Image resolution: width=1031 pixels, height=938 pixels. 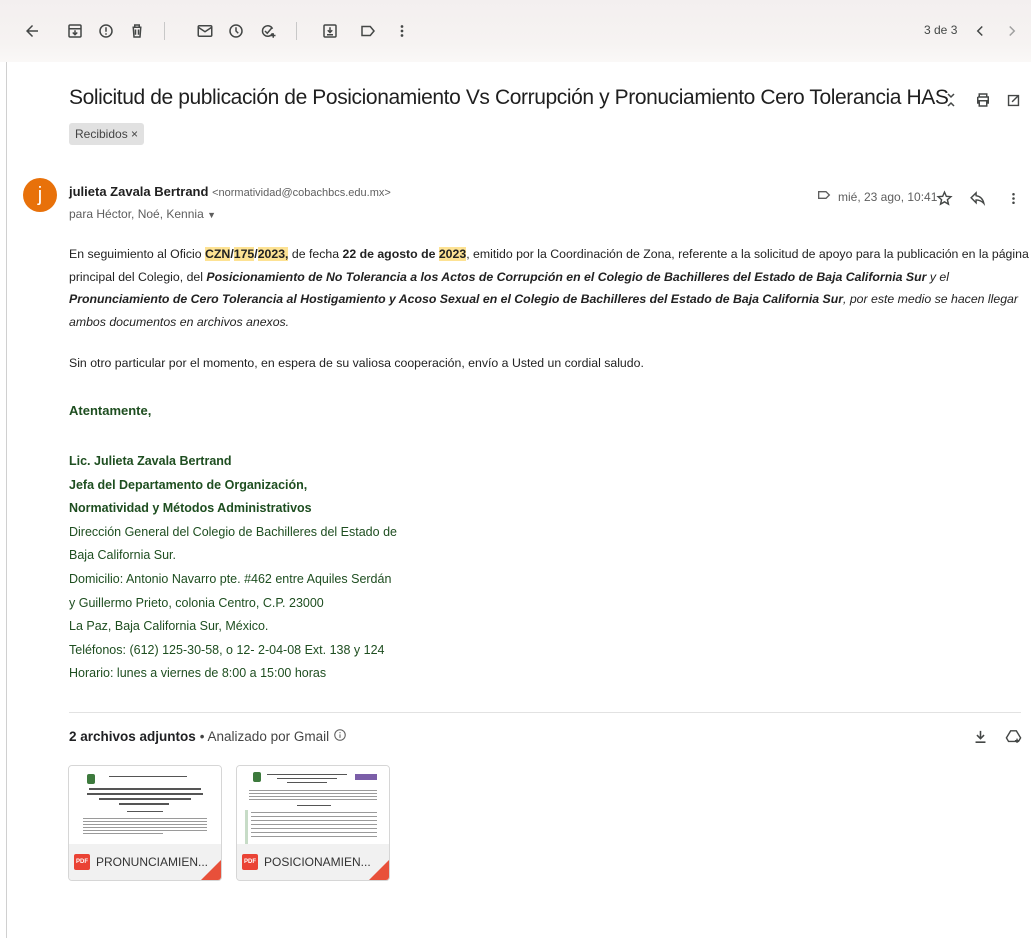 What do you see at coordinates (944, 198) in the screenshot?
I see `star-icon` at bounding box center [944, 198].